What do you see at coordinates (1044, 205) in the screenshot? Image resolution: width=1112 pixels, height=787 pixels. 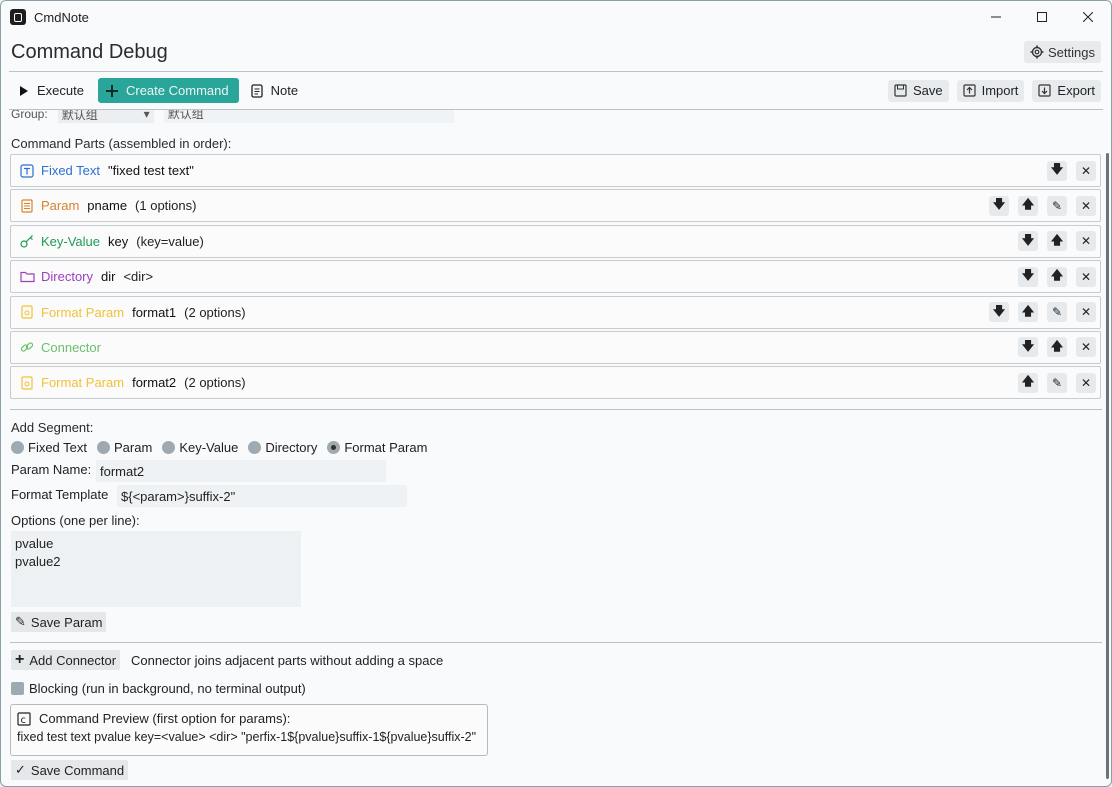 I see `part-actions: 🡇 🡅 ✎ ✕` at bounding box center [1044, 205].